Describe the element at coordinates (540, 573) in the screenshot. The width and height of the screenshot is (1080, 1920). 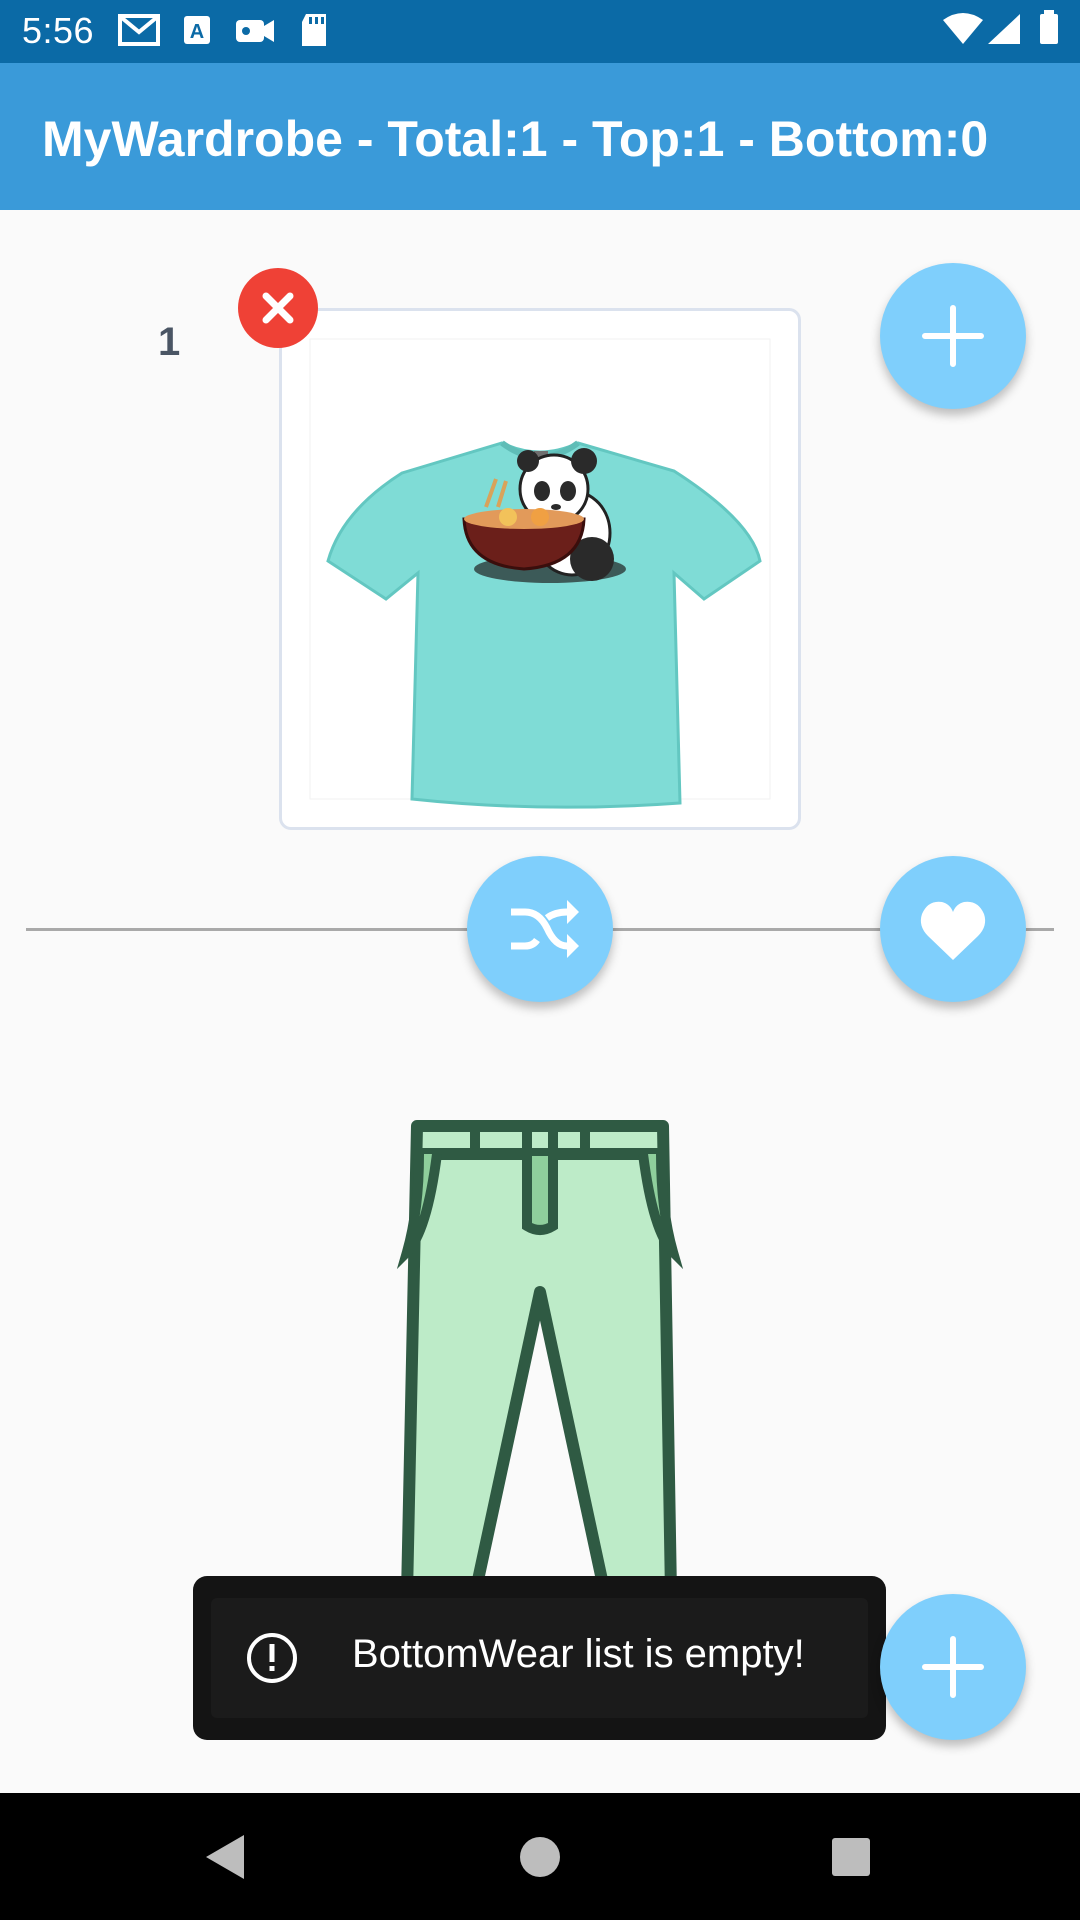
I see `t-shirt-panda-image` at that location.